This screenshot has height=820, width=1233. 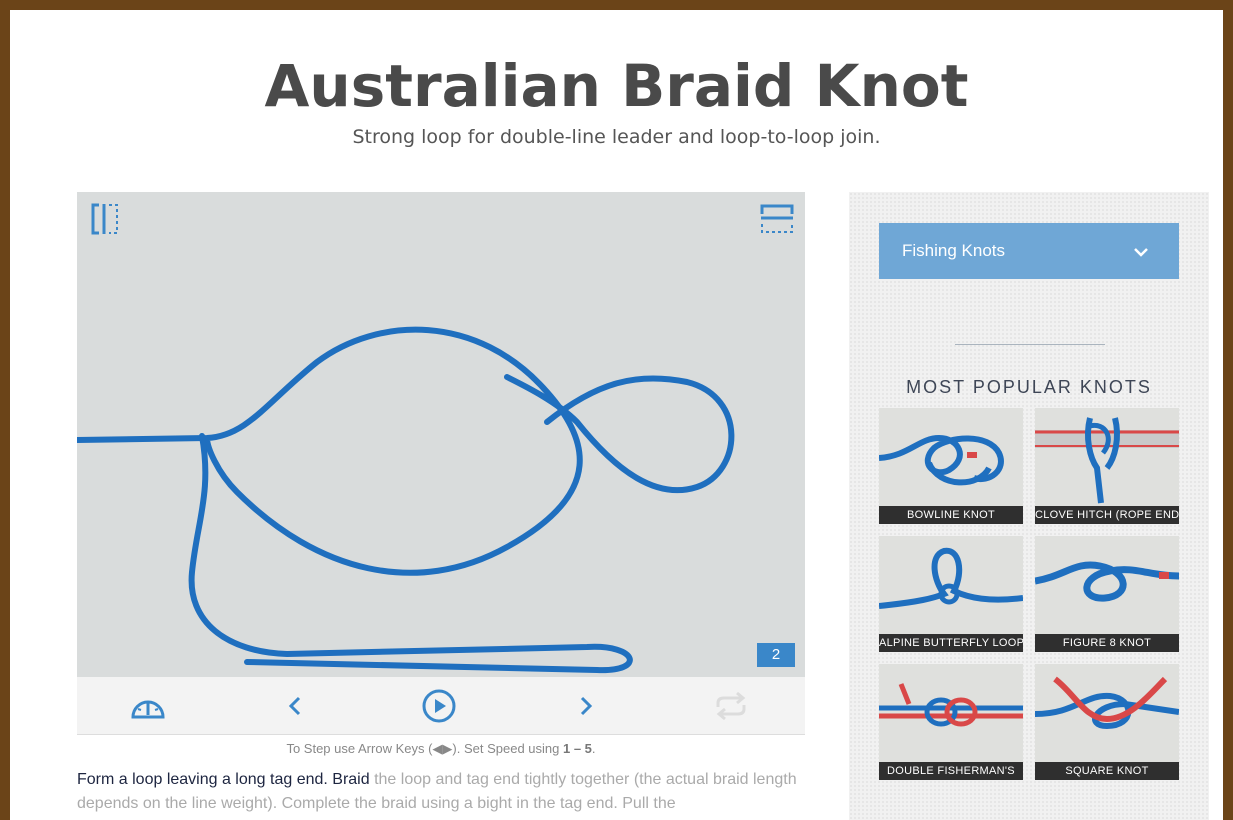 I want to click on knot-tile-label: ALPINE BUTTERFLY LOOP, so click(x=951, y=643).